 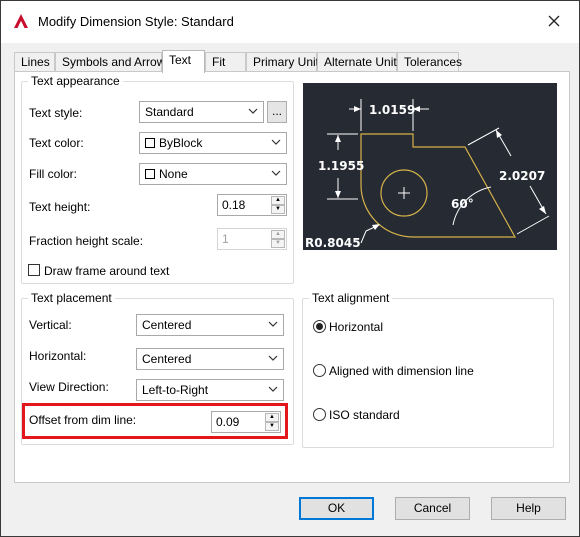 What do you see at coordinates (86, 241) in the screenshot?
I see `fraction-height-label: Fraction height scale:` at bounding box center [86, 241].